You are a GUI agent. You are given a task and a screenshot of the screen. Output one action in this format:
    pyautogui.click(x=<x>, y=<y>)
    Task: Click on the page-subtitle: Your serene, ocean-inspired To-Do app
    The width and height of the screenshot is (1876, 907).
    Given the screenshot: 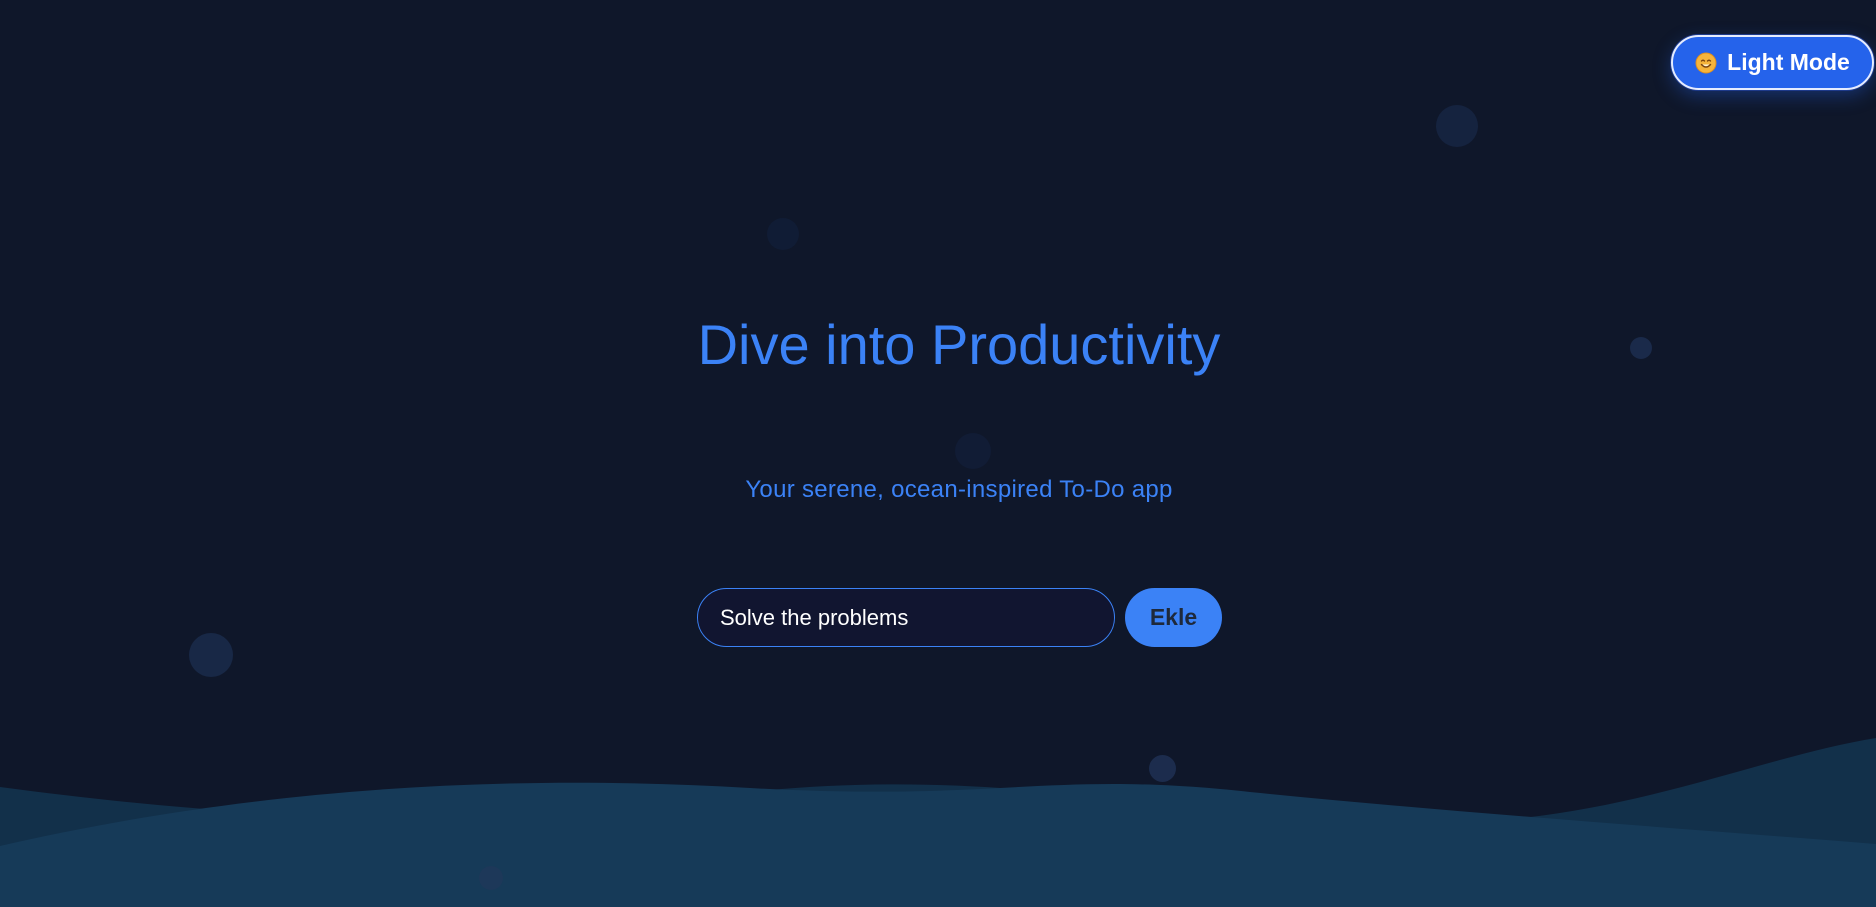 What is the action you would take?
    pyautogui.click(x=959, y=489)
    